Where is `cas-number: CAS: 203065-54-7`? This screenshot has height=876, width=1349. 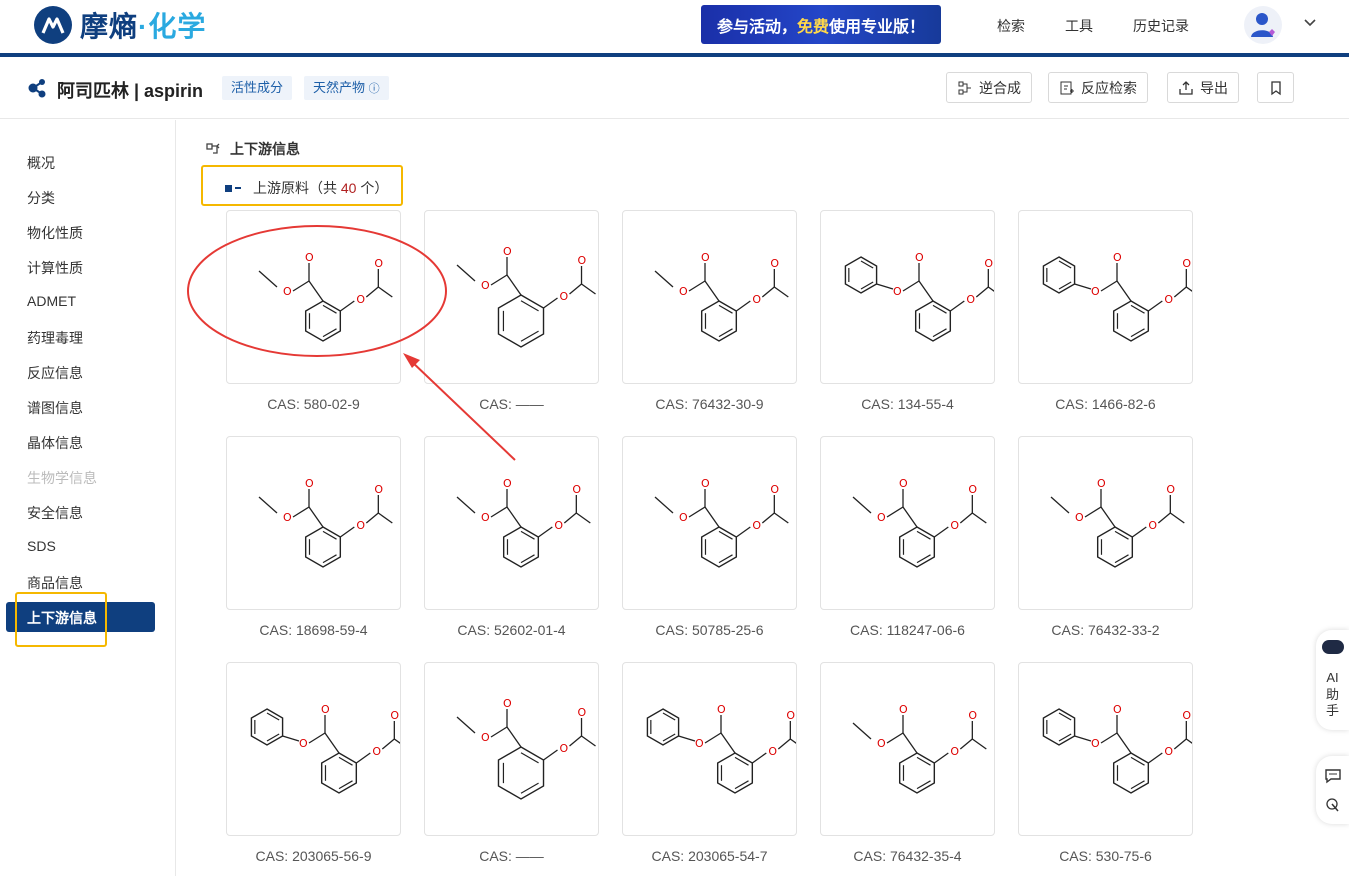
cas-number: CAS: 203065-54-7 is located at coordinates (709, 856).